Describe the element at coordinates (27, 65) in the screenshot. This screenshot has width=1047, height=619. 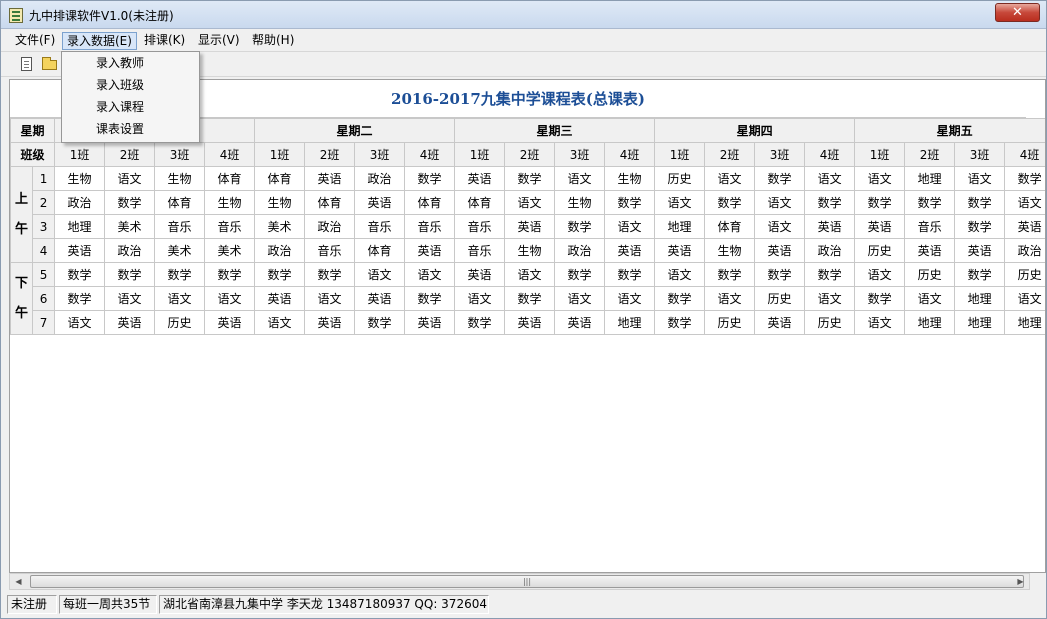
I see `new-file-button` at that location.